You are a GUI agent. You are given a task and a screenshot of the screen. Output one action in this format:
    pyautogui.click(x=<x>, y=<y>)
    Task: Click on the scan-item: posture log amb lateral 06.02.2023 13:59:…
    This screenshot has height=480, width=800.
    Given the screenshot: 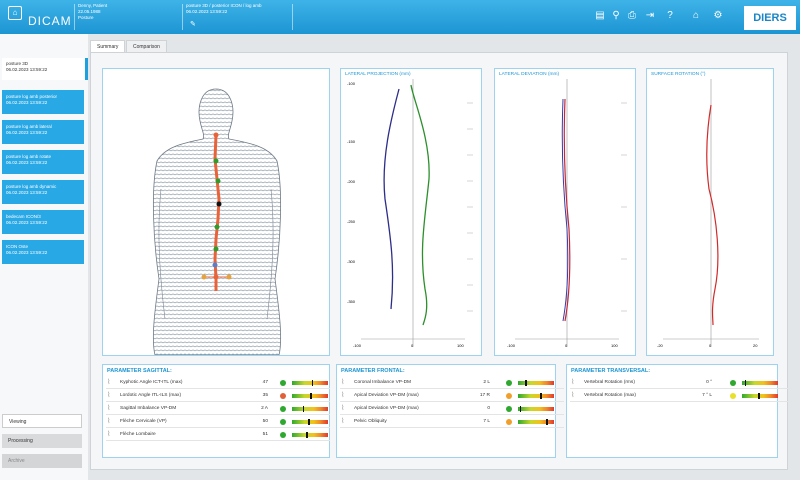 What is the action you would take?
    pyautogui.click(x=43, y=132)
    